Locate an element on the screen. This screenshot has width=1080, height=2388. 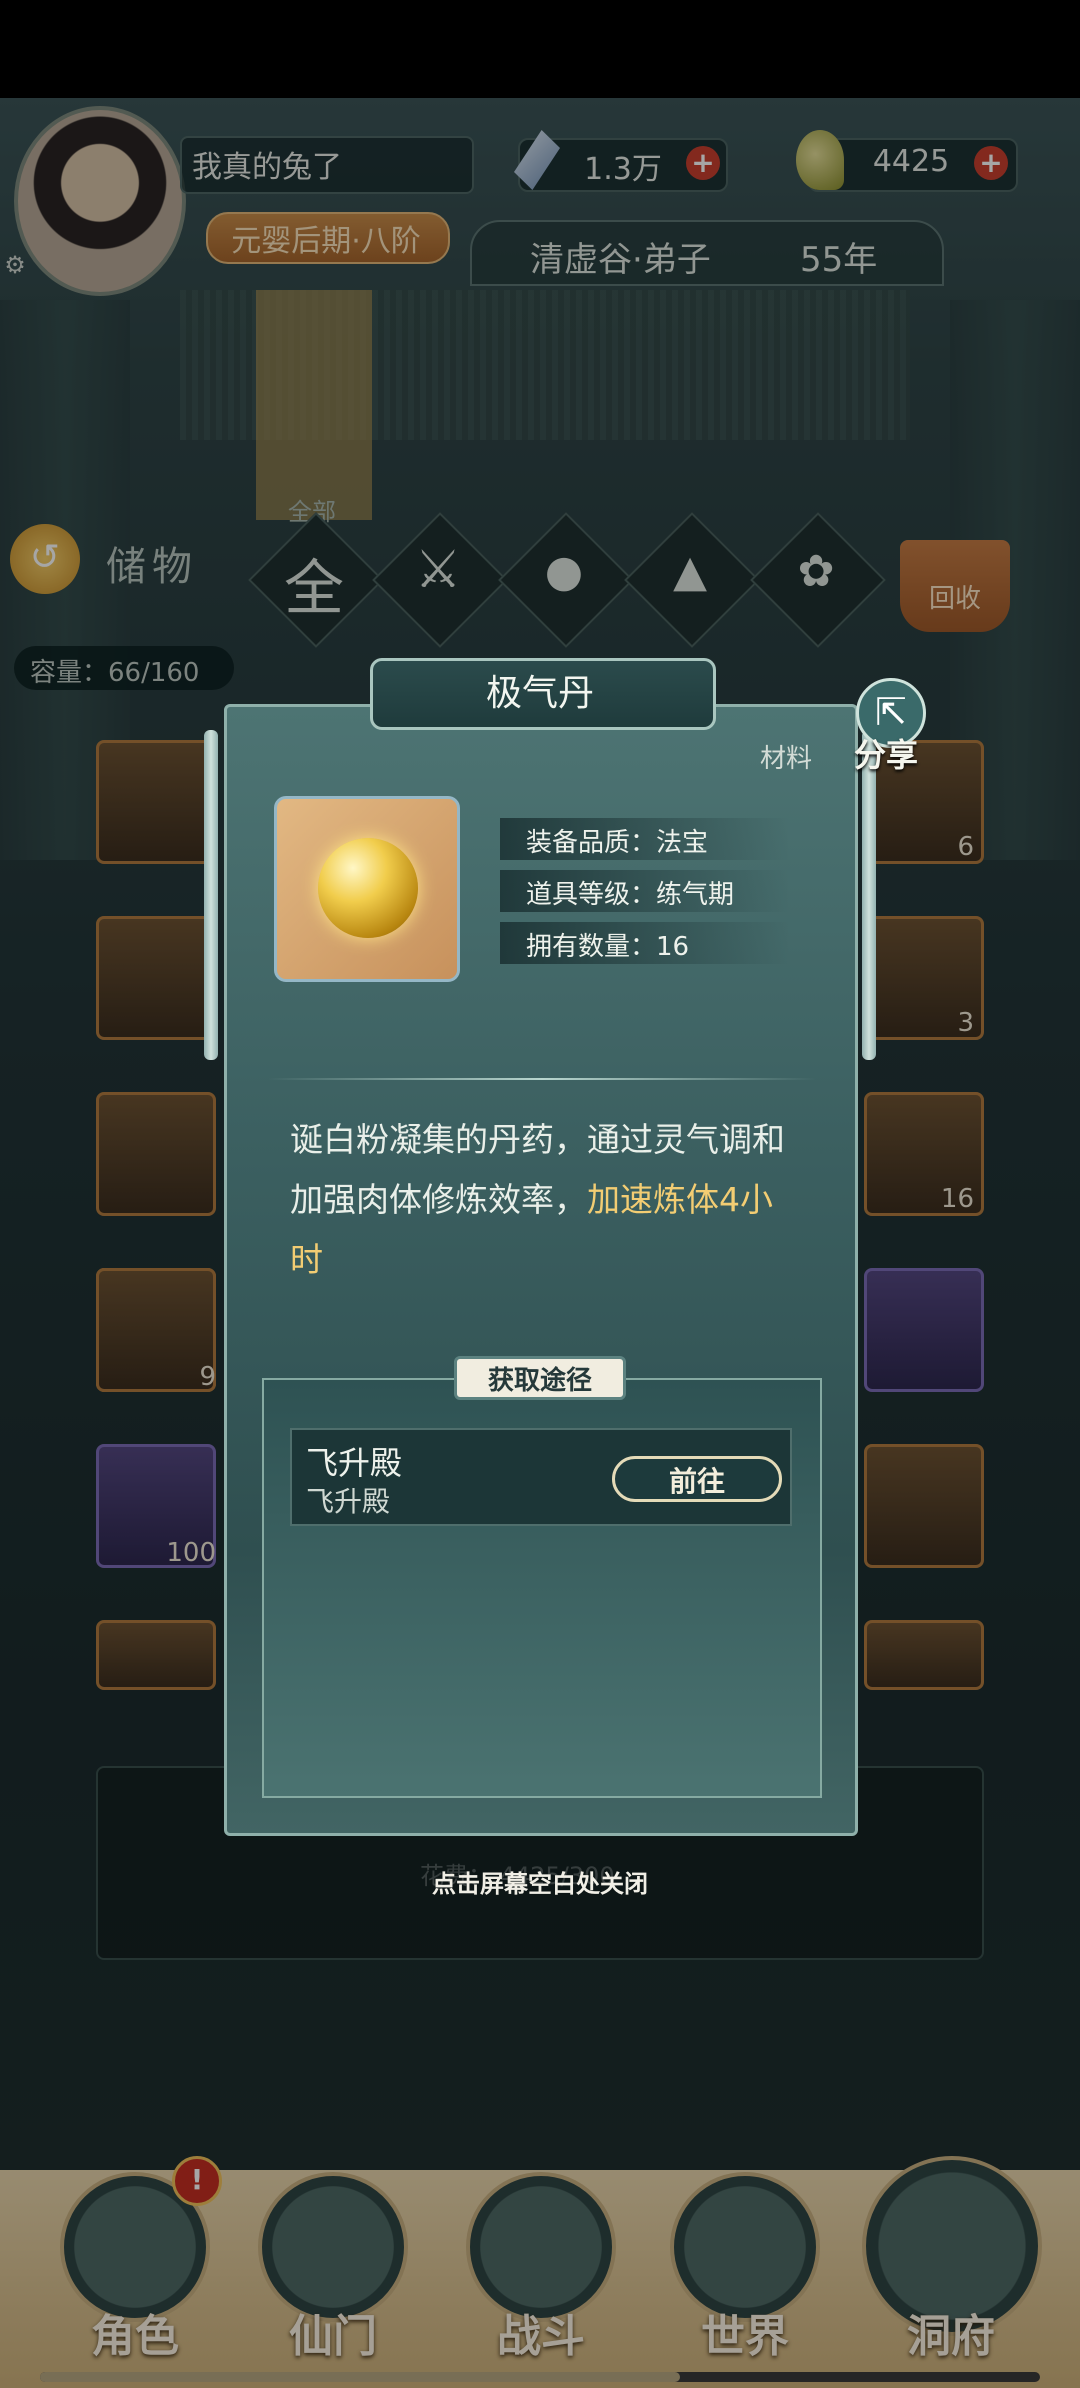
item-type: 材料 is located at coordinates (786, 759).